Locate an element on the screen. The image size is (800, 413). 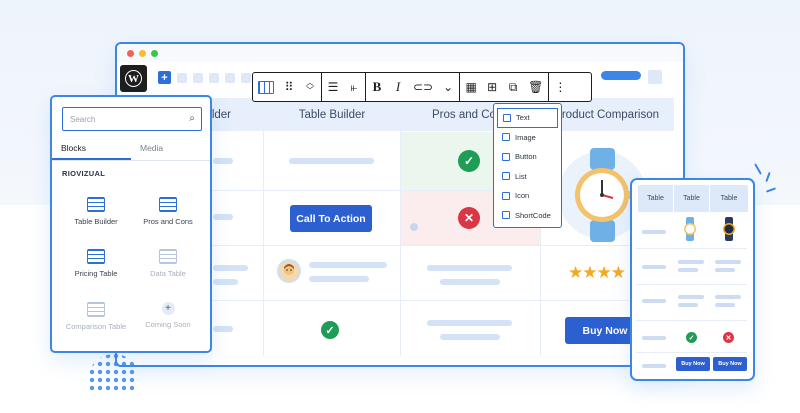
duplicate-icon: ⧉ is located at coordinates (513, 87).